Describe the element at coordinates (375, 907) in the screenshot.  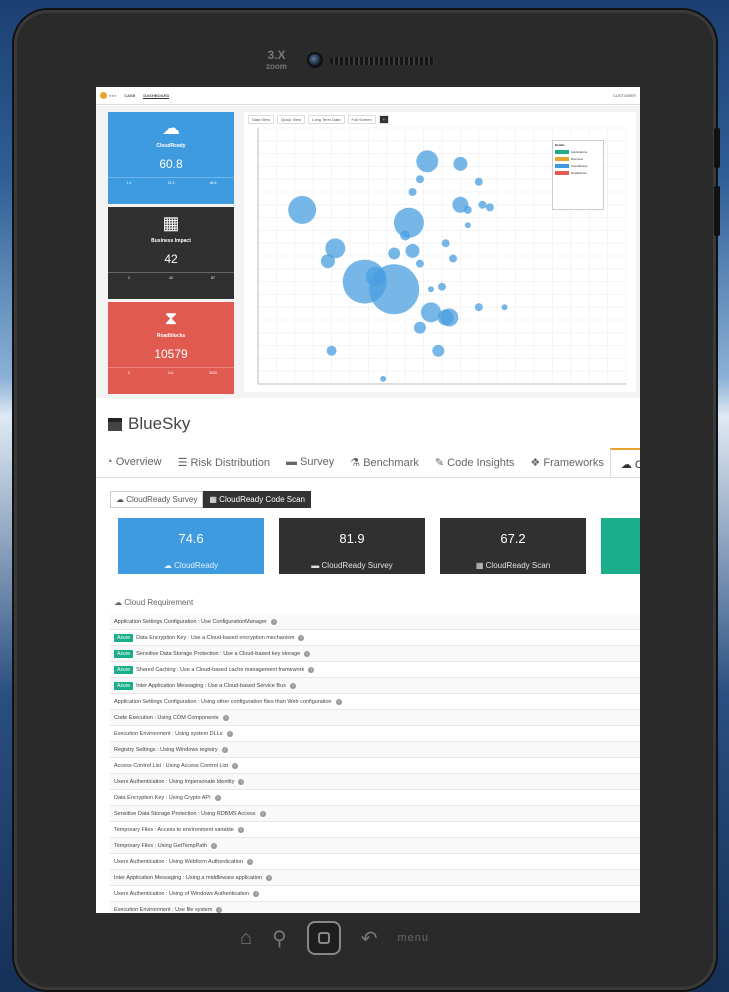
I see `requirement-row: Execution Environment : Use file system?` at that location.